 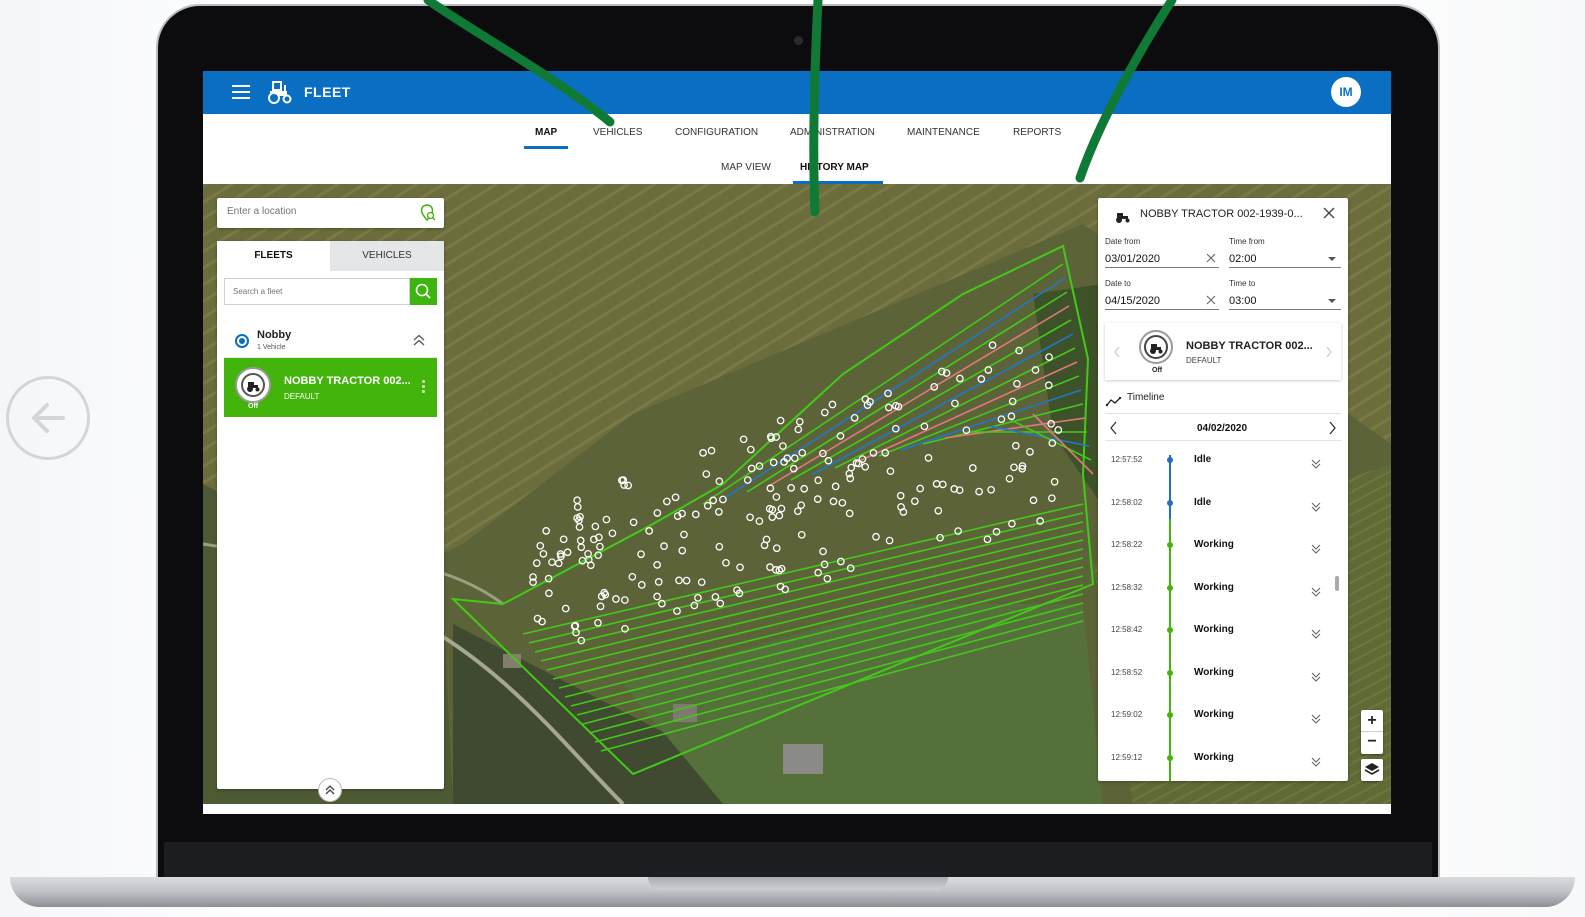 What do you see at coordinates (1247, 241) in the screenshot?
I see `time-from-label: Time from` at bounding box center [1247, 241].